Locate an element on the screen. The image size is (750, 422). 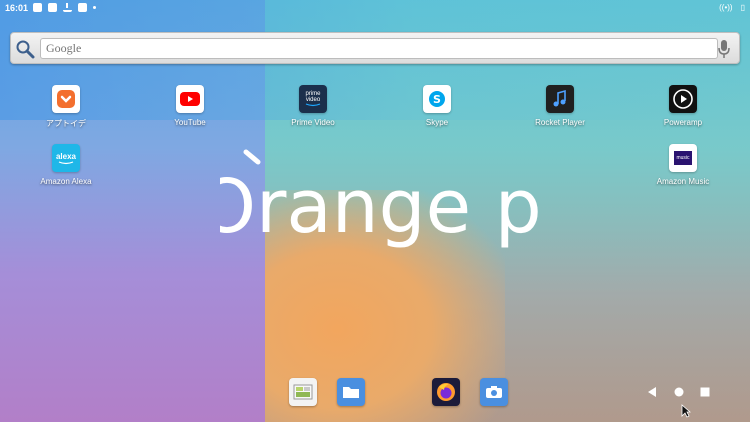
app-skype: S Skype is located at coordinates (437, 106).